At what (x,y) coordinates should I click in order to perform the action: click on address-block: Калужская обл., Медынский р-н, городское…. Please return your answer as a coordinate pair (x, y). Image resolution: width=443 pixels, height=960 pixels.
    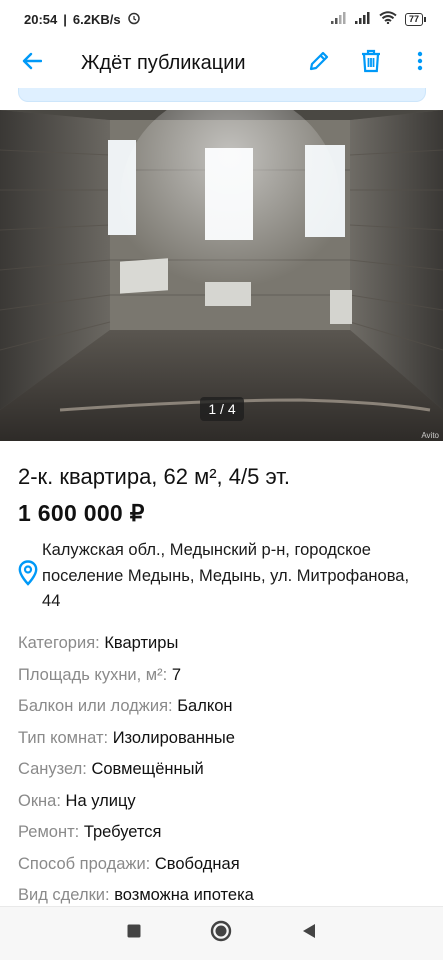
    Looking at the image, I should click on (223, 576).